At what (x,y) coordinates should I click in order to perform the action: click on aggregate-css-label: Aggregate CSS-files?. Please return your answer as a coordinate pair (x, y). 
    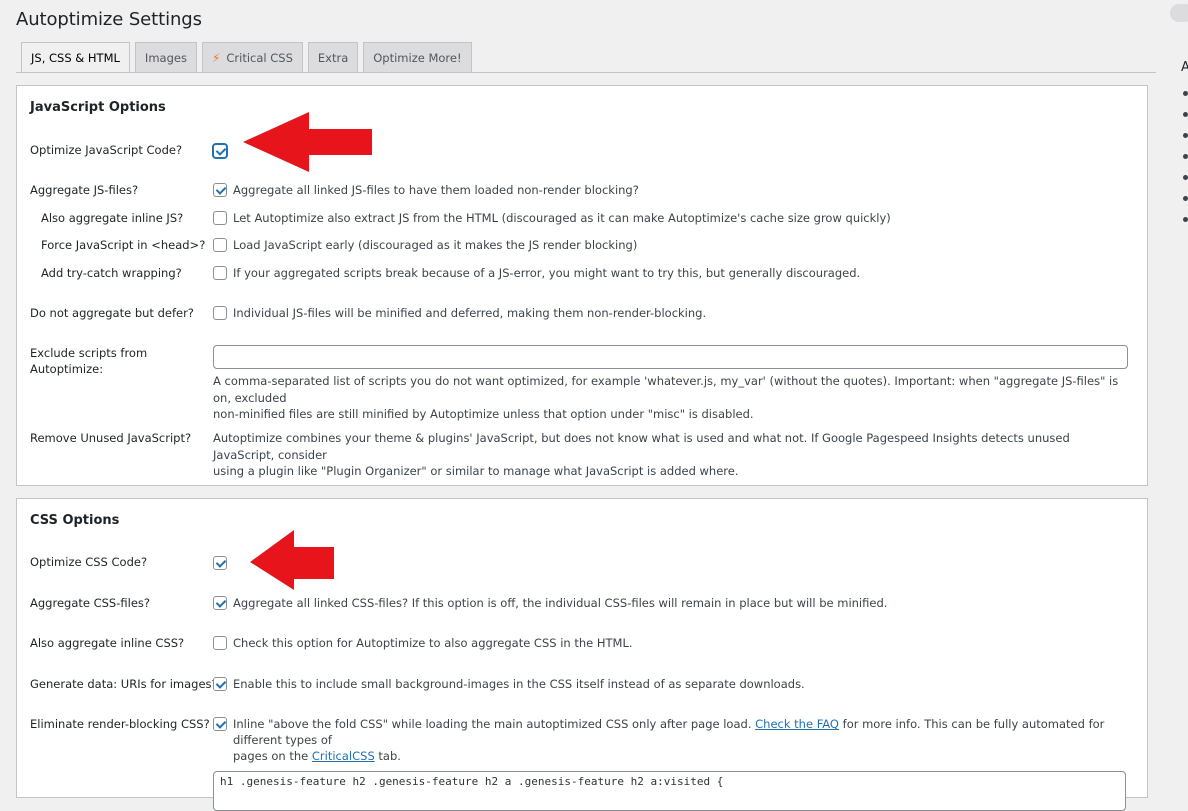
    Looking at the image, I should click on (90, 603).